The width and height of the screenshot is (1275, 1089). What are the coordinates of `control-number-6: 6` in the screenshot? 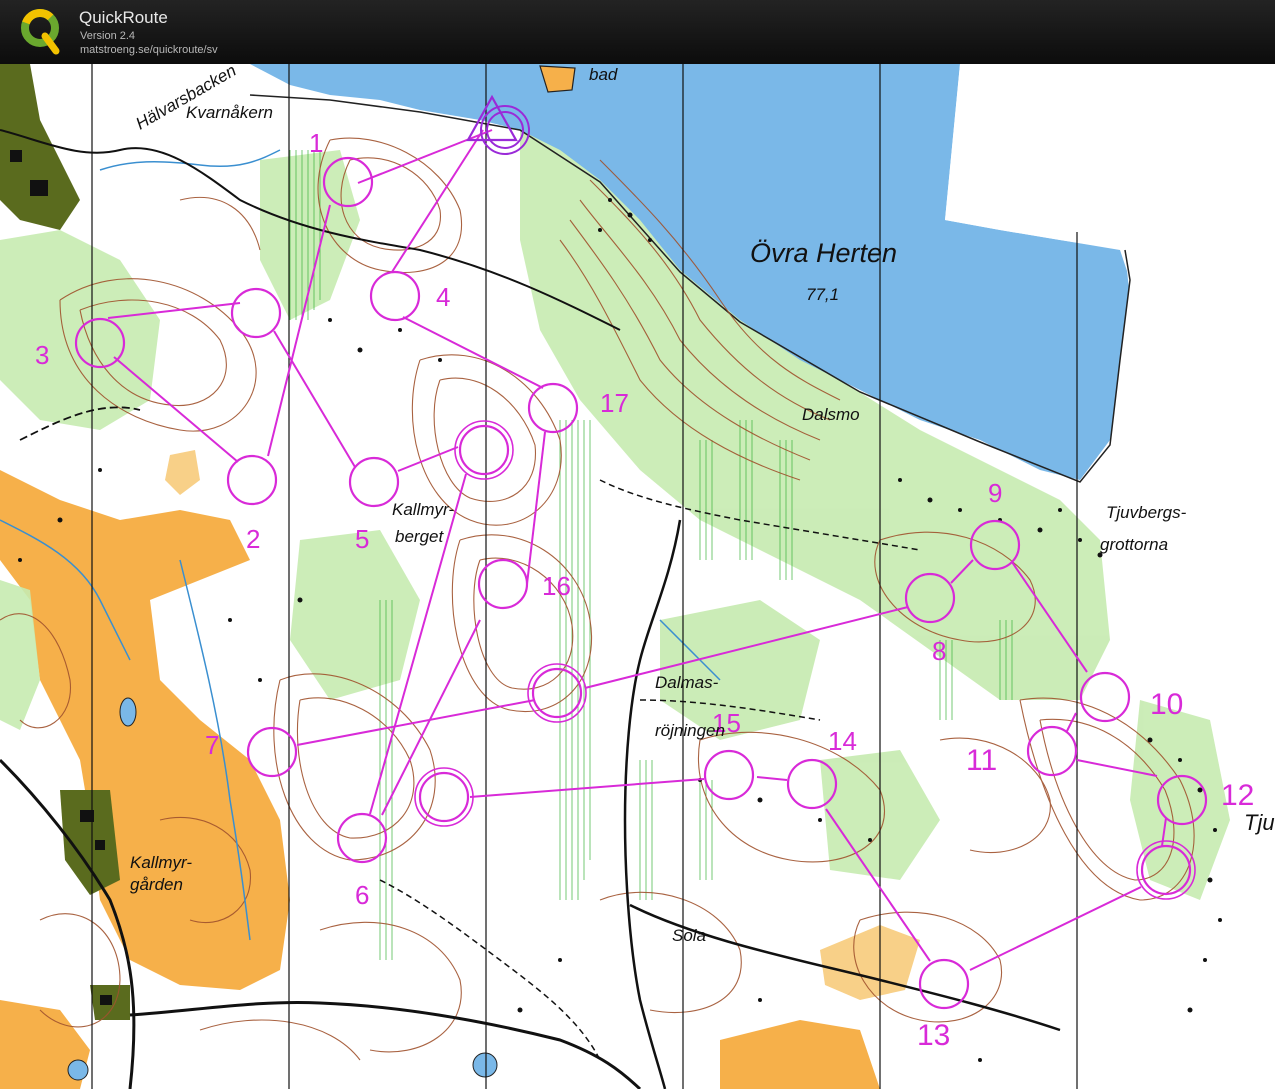 It's located at (362, 895).